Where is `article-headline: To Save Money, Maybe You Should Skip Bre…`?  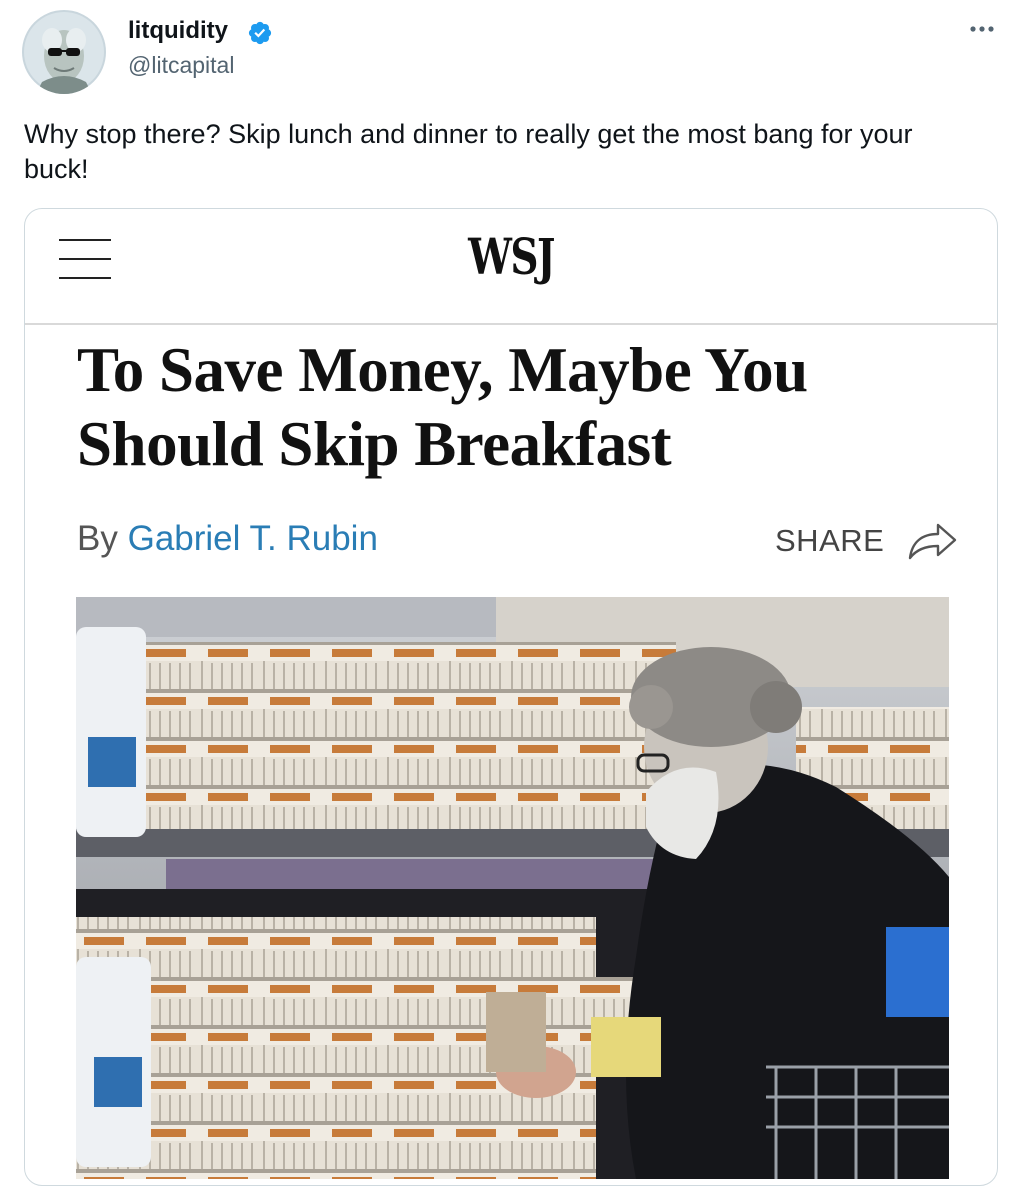 article-headline: To Save Money, Maybe You Should Skip Bre… is located at coordinates (442, 407).